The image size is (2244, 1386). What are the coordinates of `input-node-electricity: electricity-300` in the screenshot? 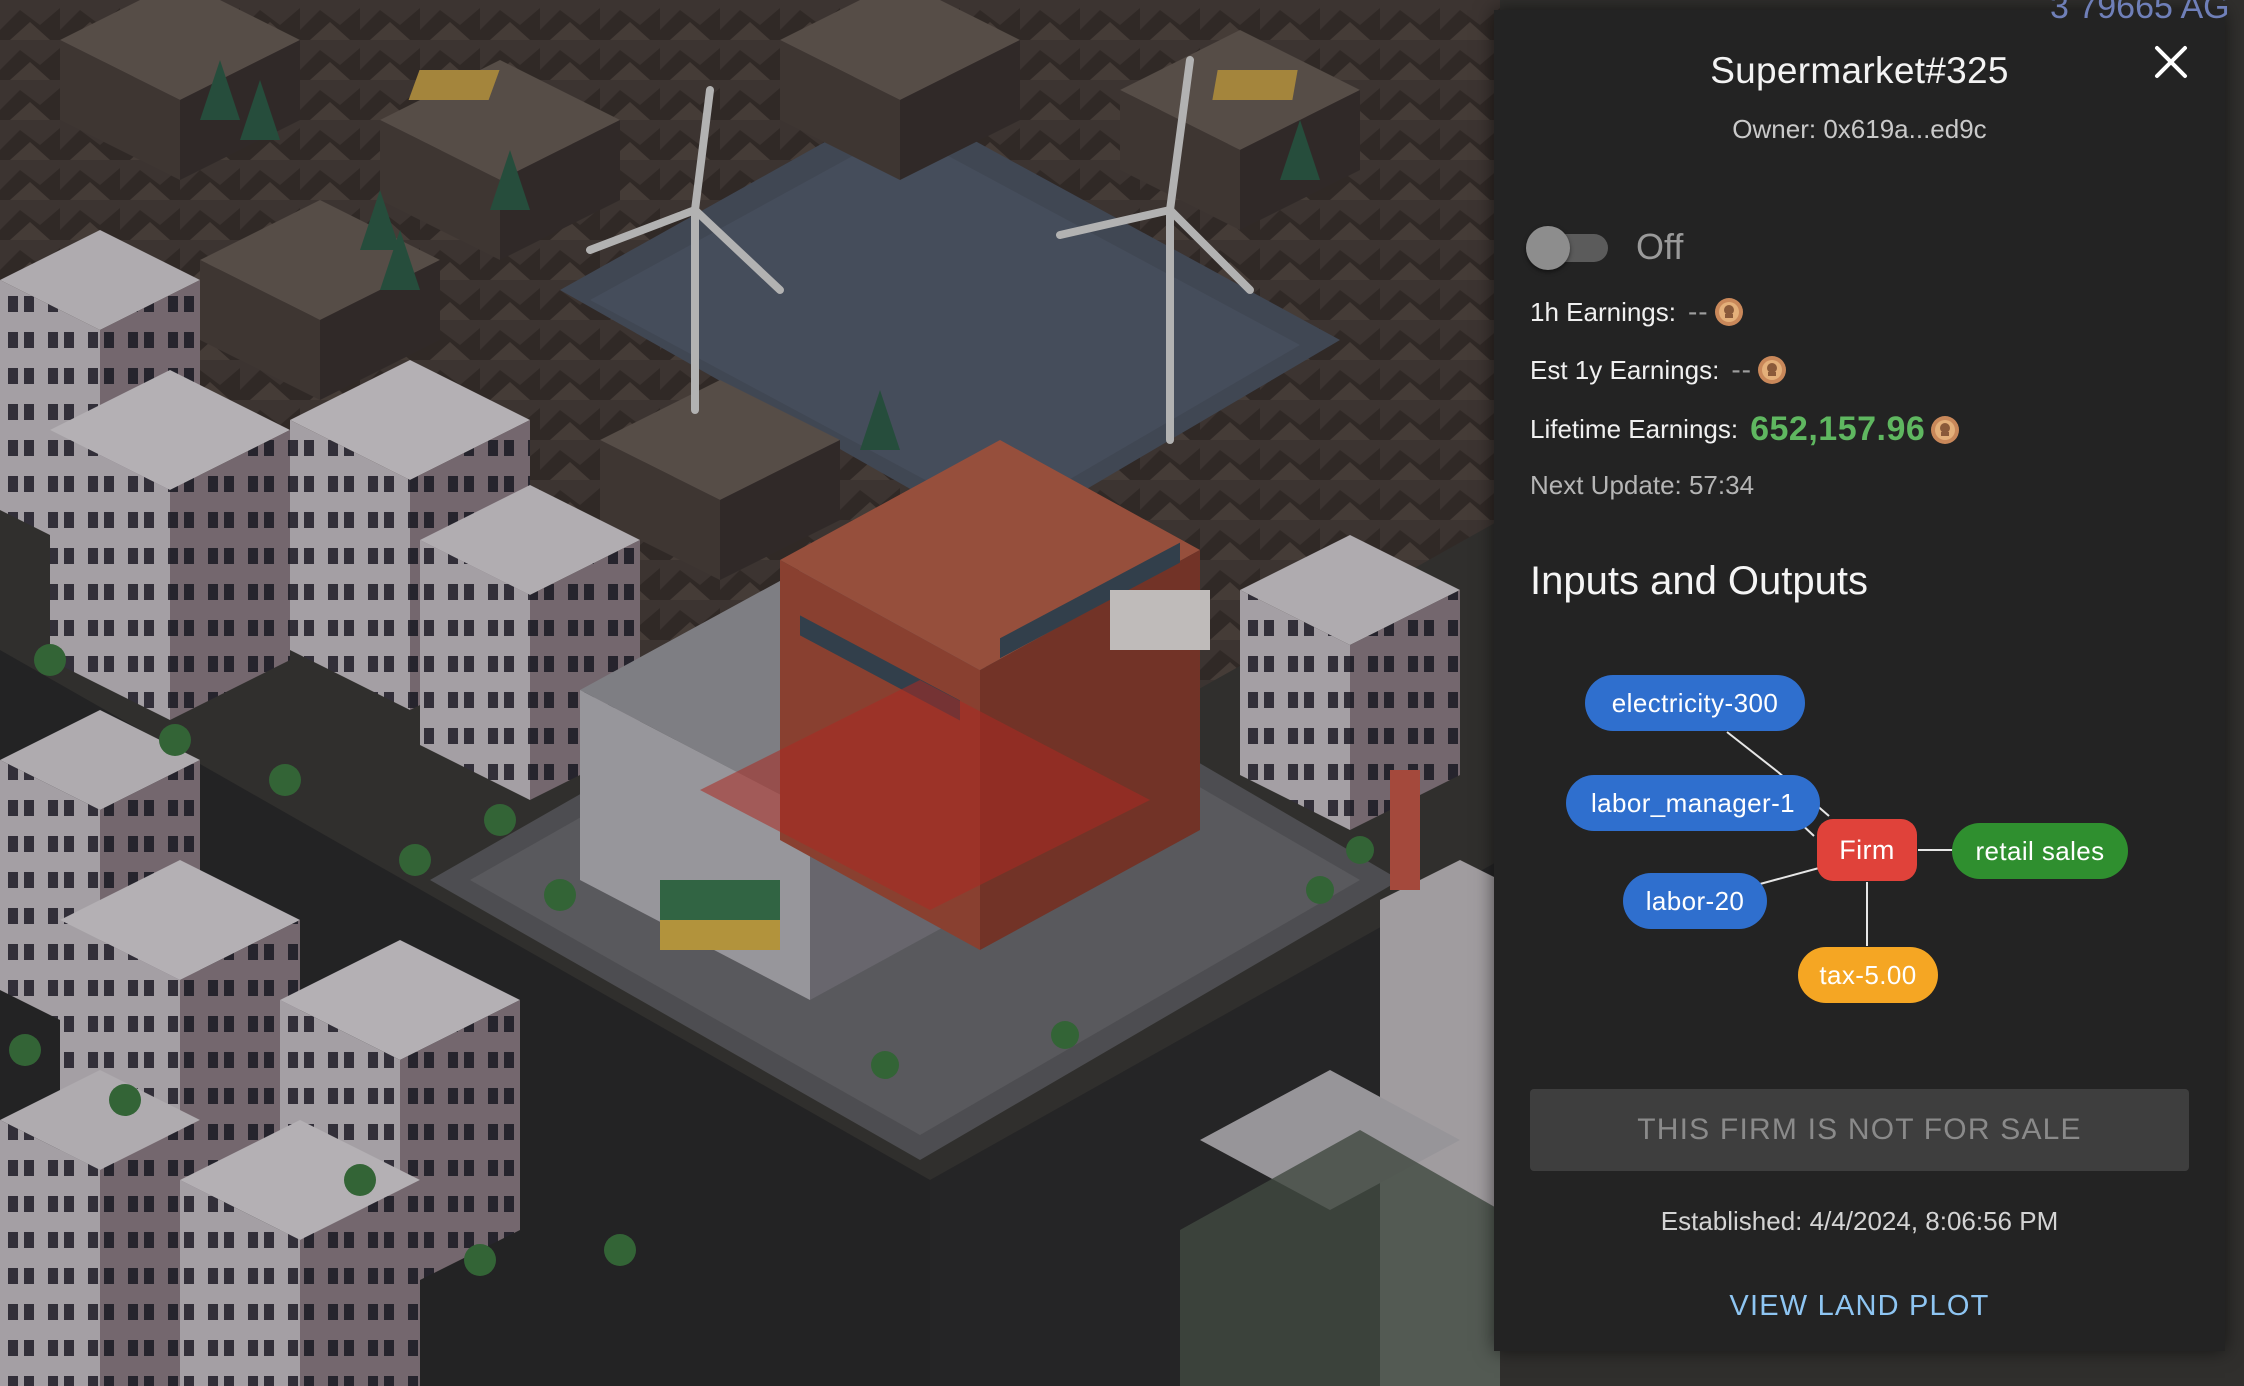 It's located at (1695, 703).